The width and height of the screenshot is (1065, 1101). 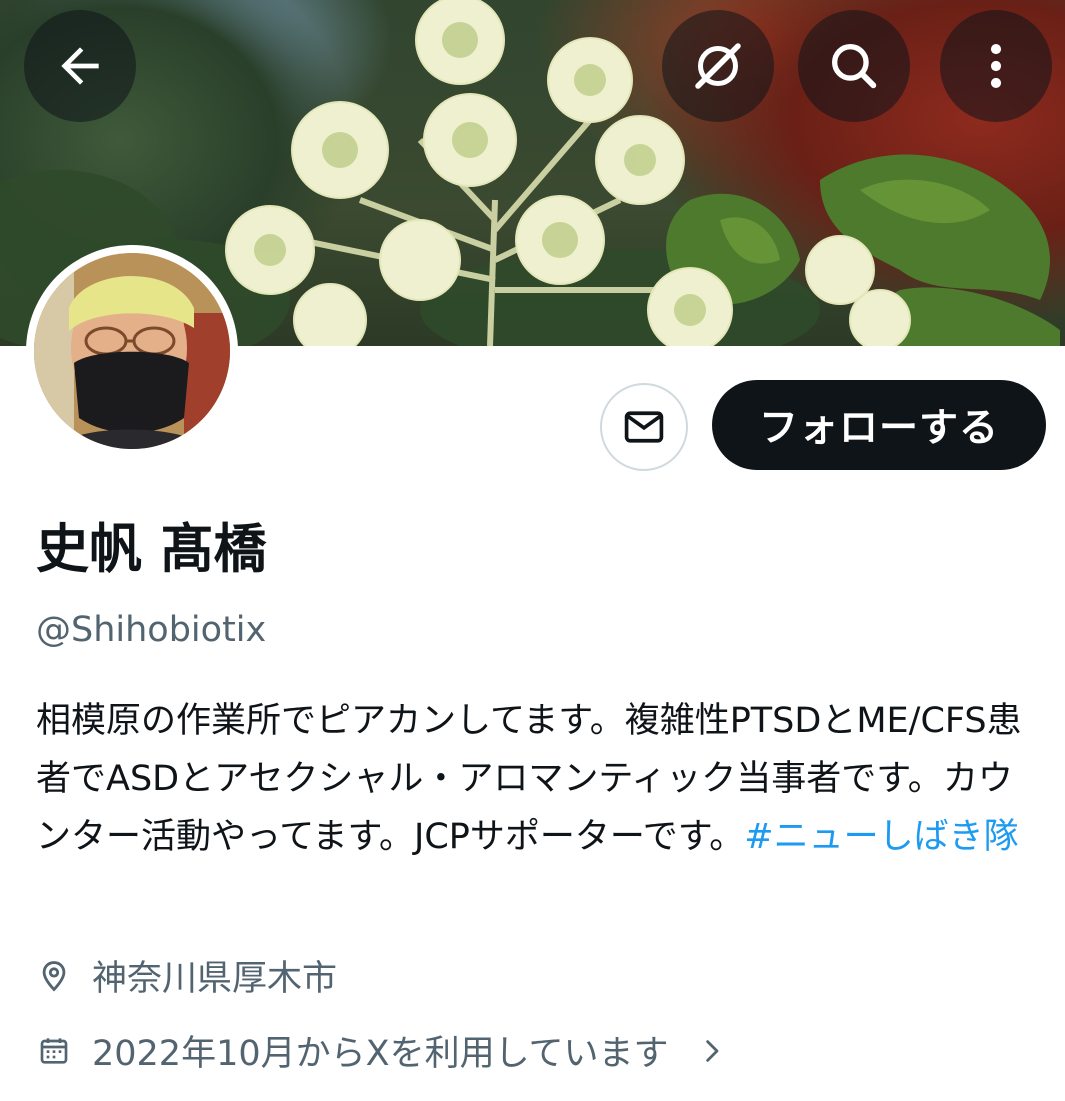 I want to click on location-pin-icon, so click(x=54, y=976).